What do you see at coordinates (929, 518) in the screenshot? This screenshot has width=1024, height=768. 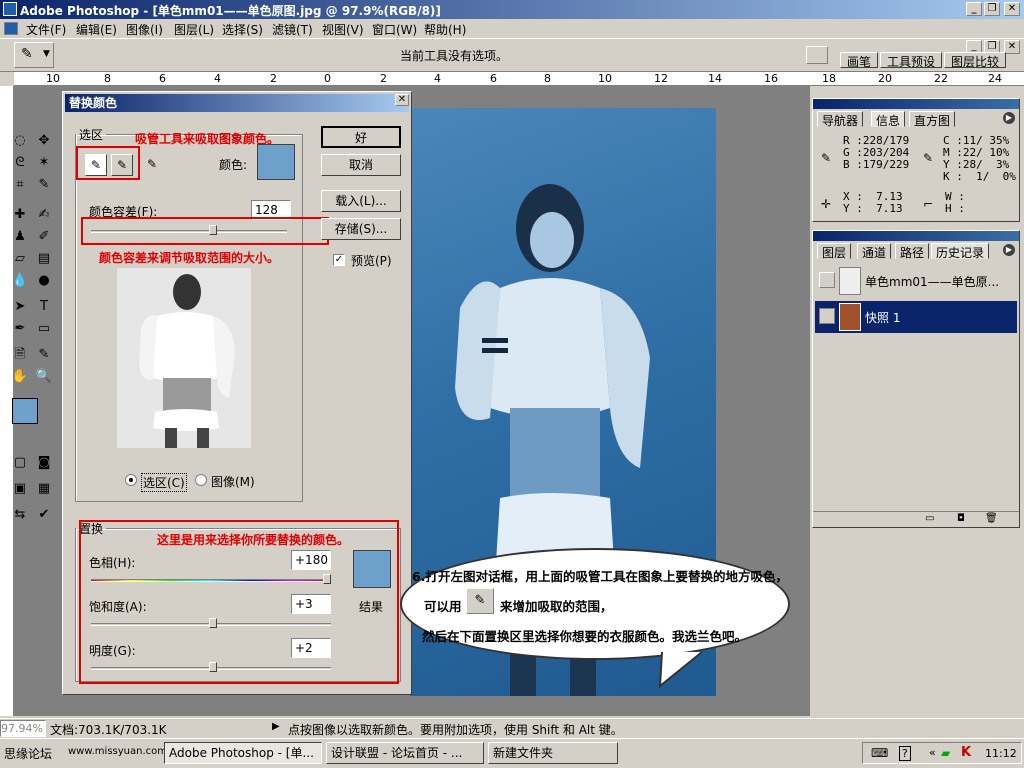 I see `new-document-icon: ▭` at bounding box center [929, 518].